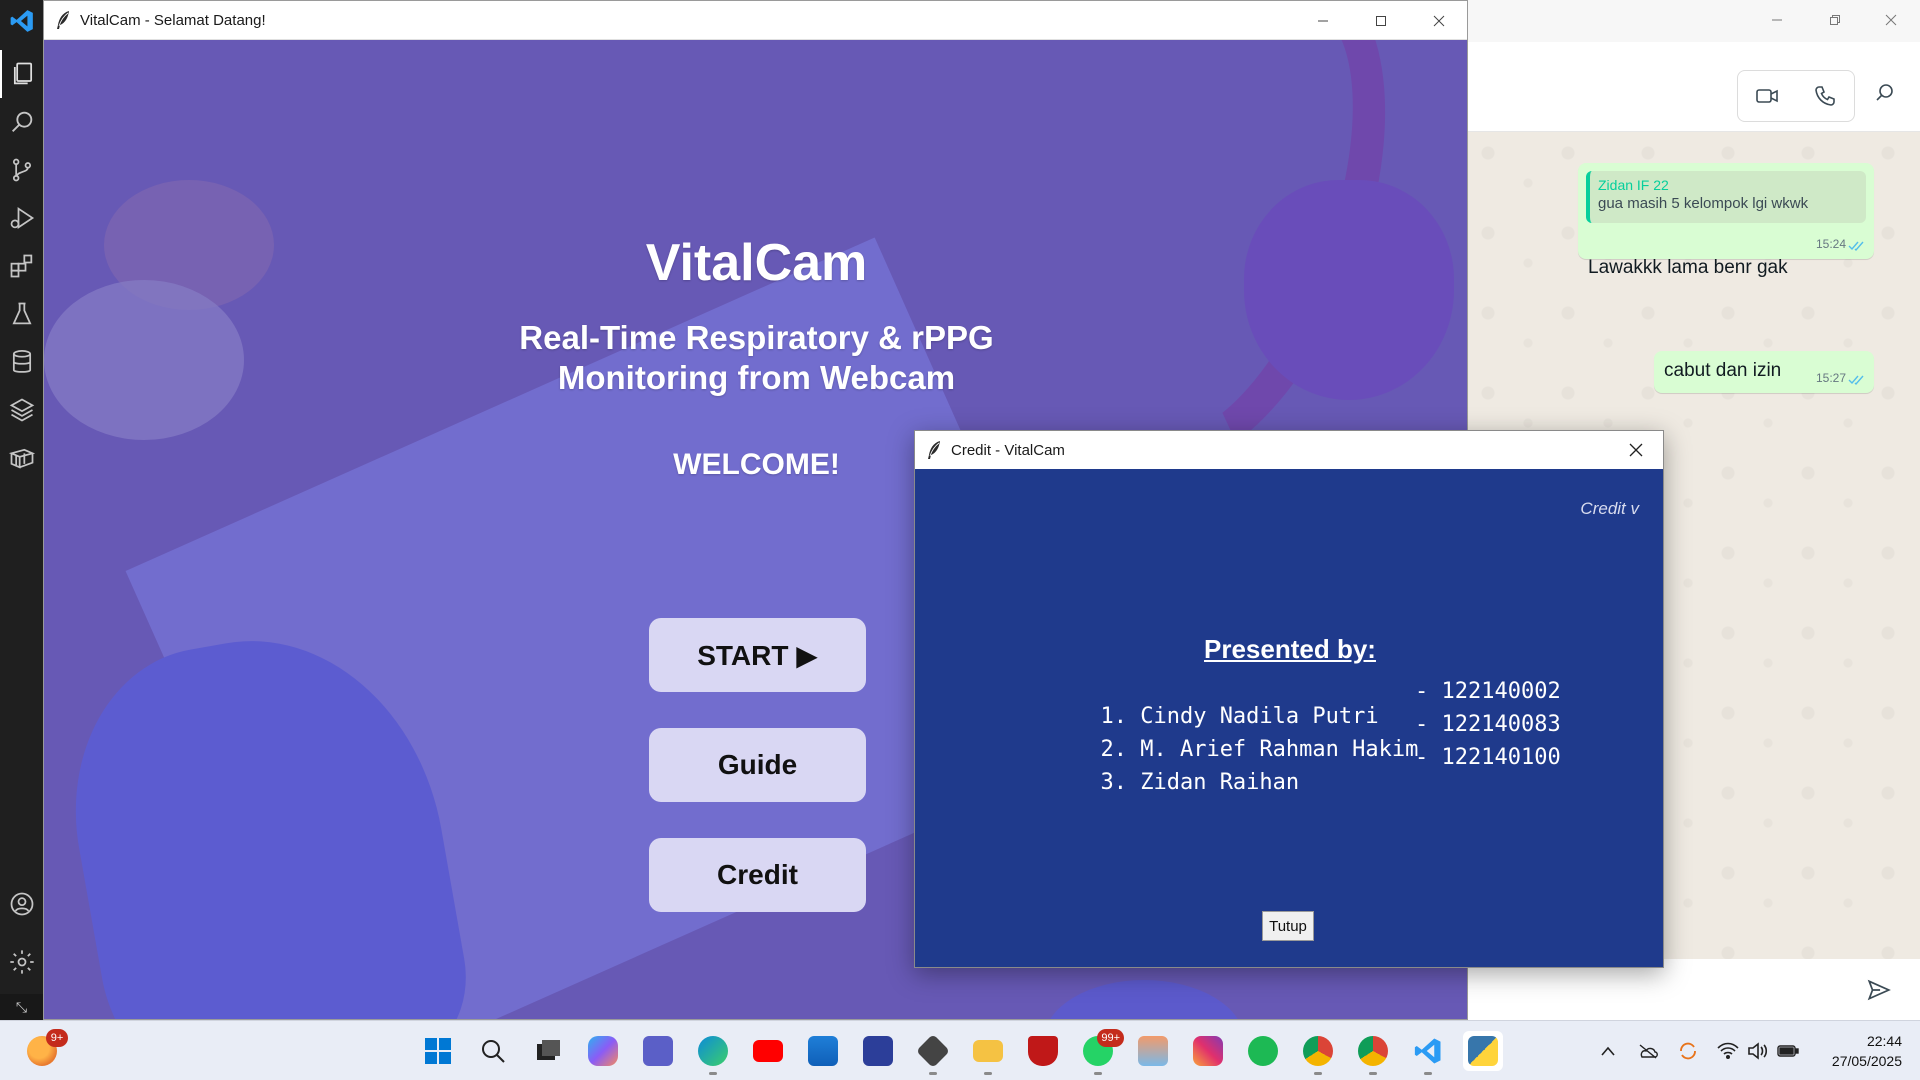  Describe the element at coordinates (1153, 1051) in the screenshot. I see `layers-app-icon` at that location.